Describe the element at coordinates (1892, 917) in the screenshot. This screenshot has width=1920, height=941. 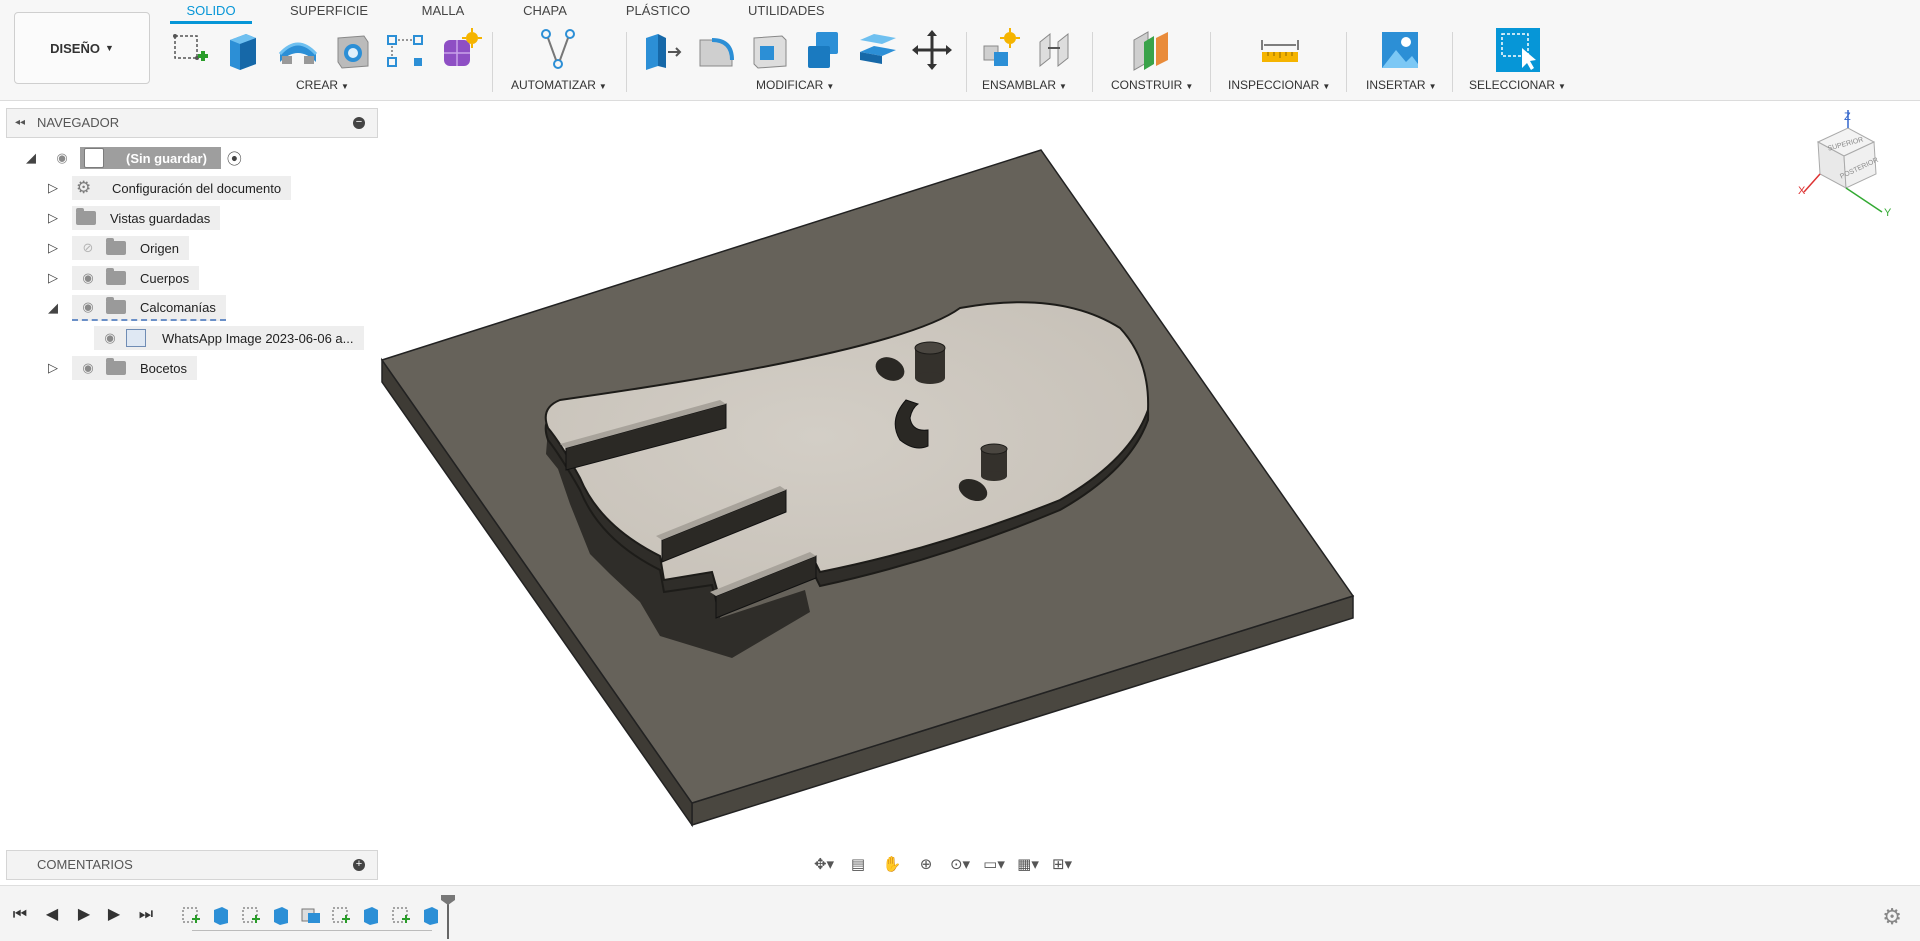
I see `timeline-settings-gear-icon: ⚙` at that location.